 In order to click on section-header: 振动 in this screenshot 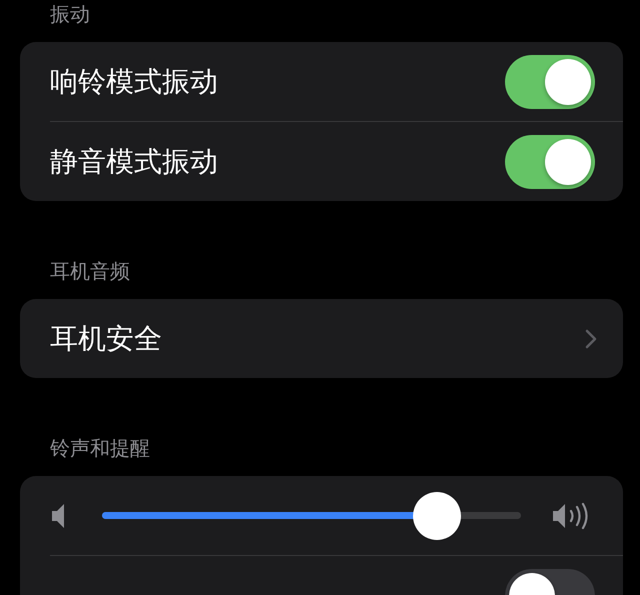, I will do `click(70, 14)`.